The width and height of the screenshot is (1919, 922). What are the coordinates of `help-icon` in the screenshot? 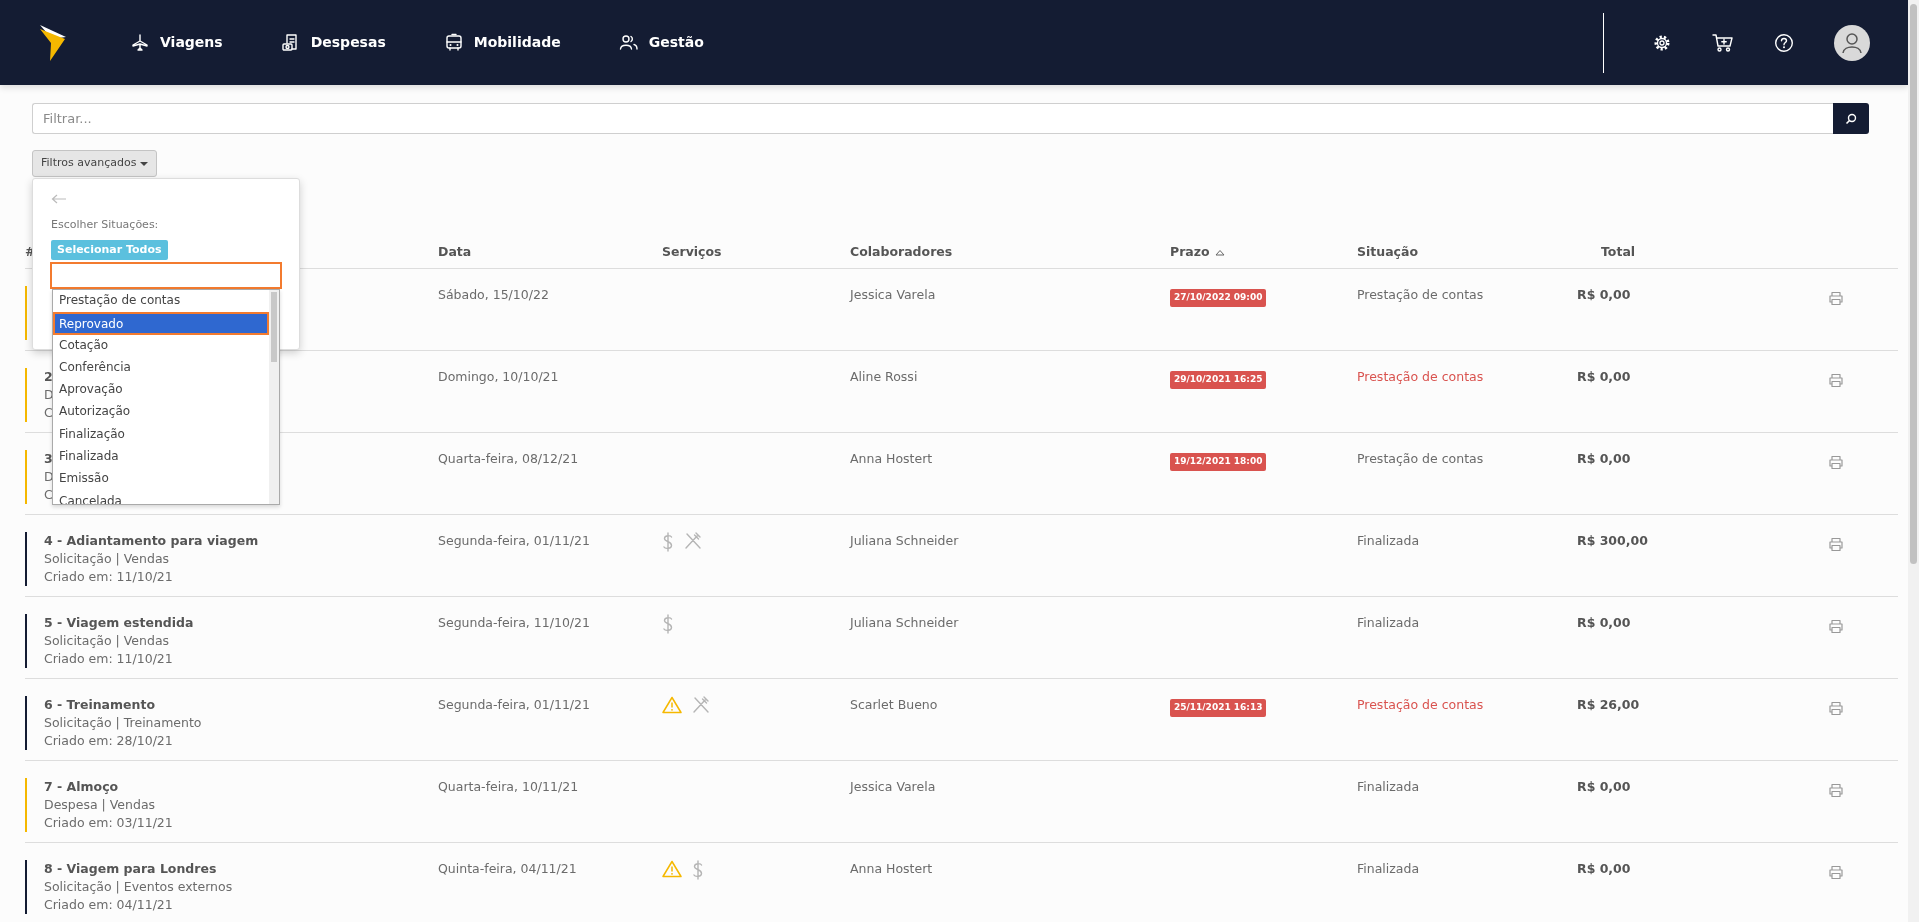 It's located at (1784, 42).